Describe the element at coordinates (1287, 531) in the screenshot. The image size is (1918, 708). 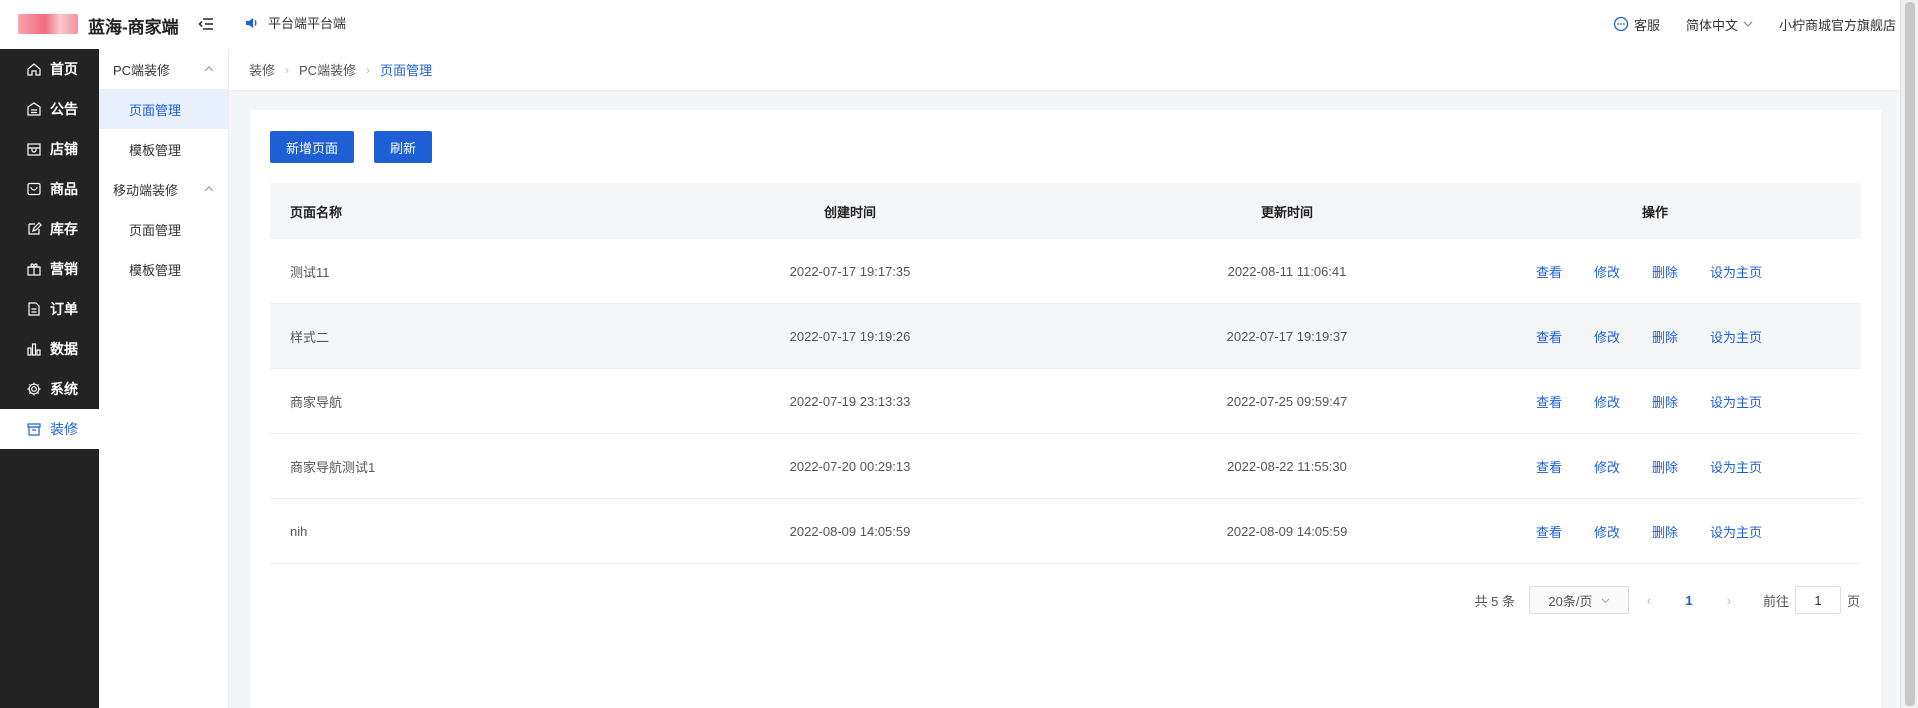
I see `updated-time: 2022-08-09 14:05:59` at that location.